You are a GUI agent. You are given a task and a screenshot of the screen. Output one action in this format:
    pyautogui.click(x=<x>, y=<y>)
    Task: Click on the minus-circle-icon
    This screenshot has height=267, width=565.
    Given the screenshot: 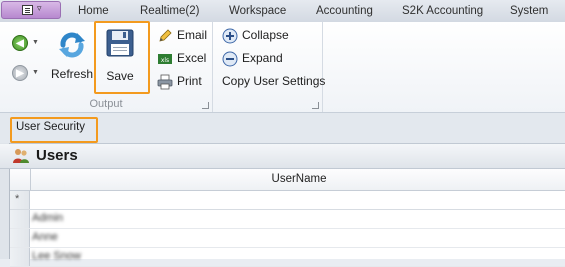 What is the action you would take?
    pyautogui.click(x=230, y=59)
    